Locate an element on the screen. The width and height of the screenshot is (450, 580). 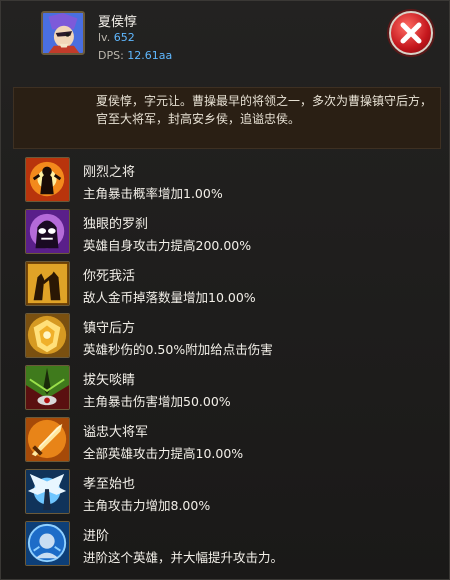
hero-header: 夏侯惇 lv. 652 DPS: 12.61aa is located at coordinates (225, 42).